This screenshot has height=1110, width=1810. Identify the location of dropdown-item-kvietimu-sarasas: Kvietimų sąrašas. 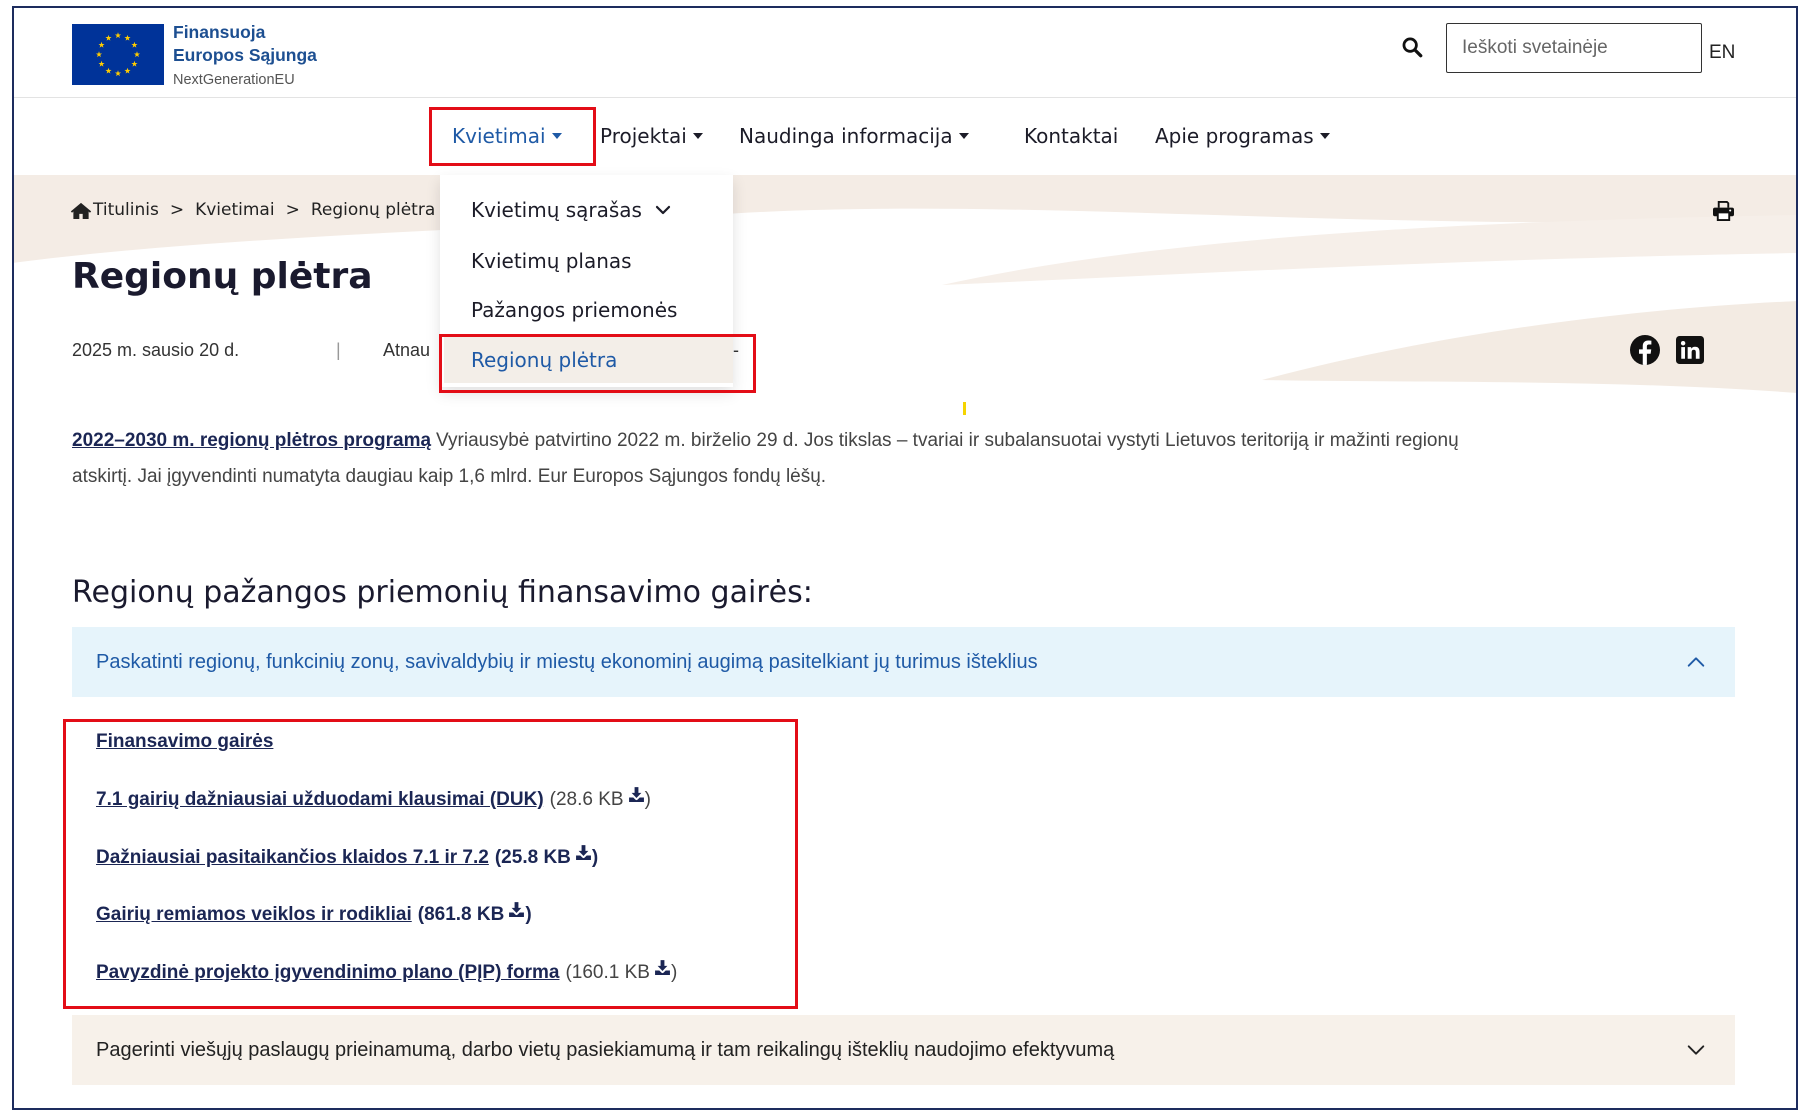
(586, 210).